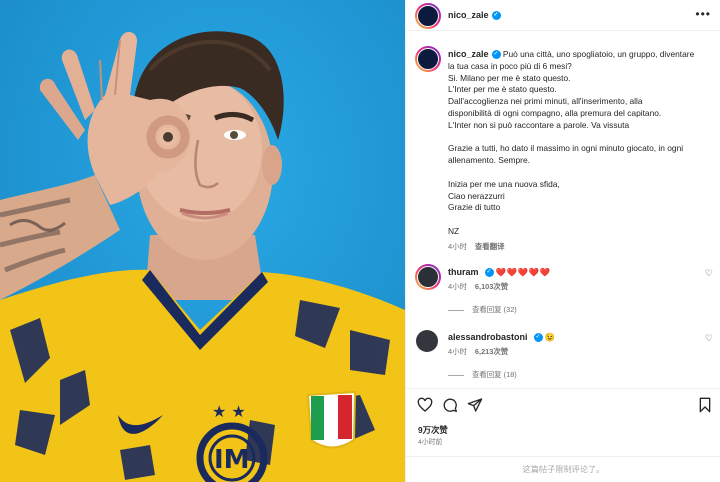 The width and height of the screenshot is (720, 482). I want to click on comment-text: alessandrobastoni ✓ 😉, so click(501, 337).